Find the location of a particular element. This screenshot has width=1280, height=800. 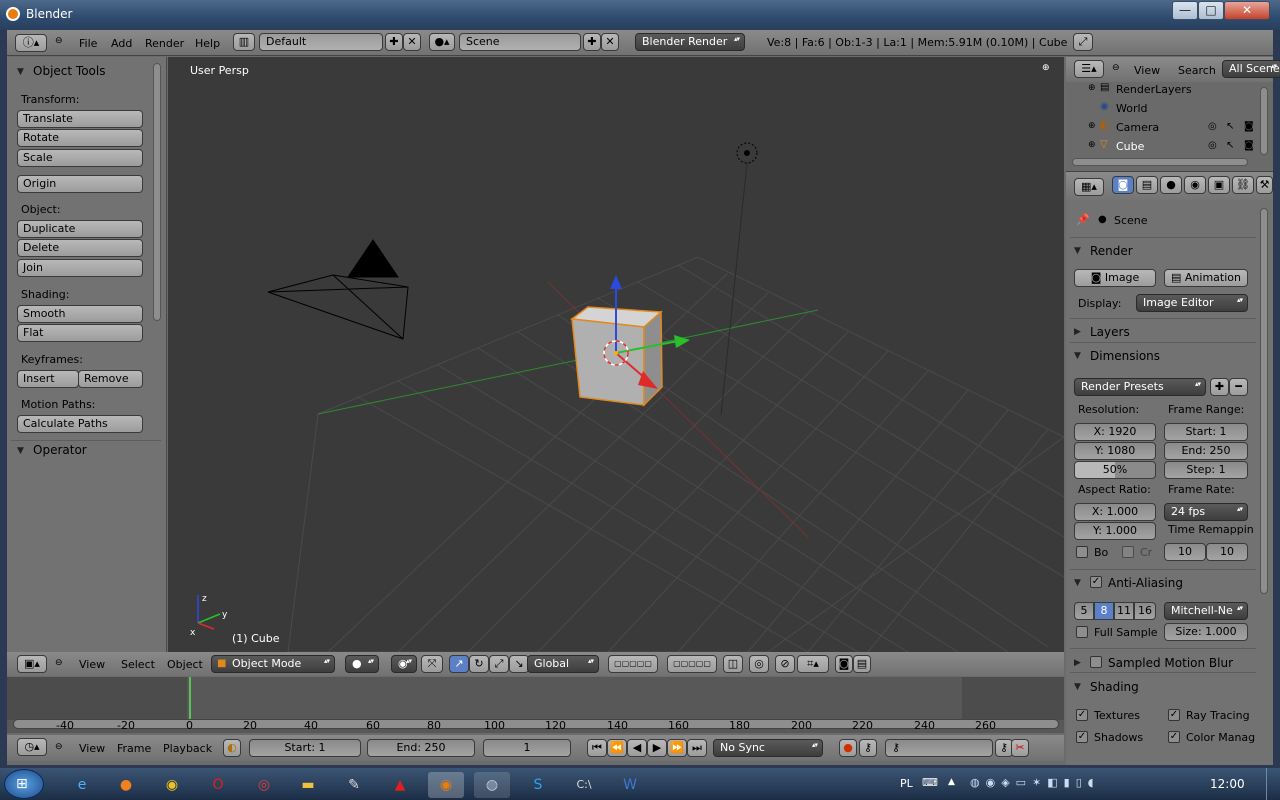

proportional-edit-button: ◎ is located at coordinates (759, 664).